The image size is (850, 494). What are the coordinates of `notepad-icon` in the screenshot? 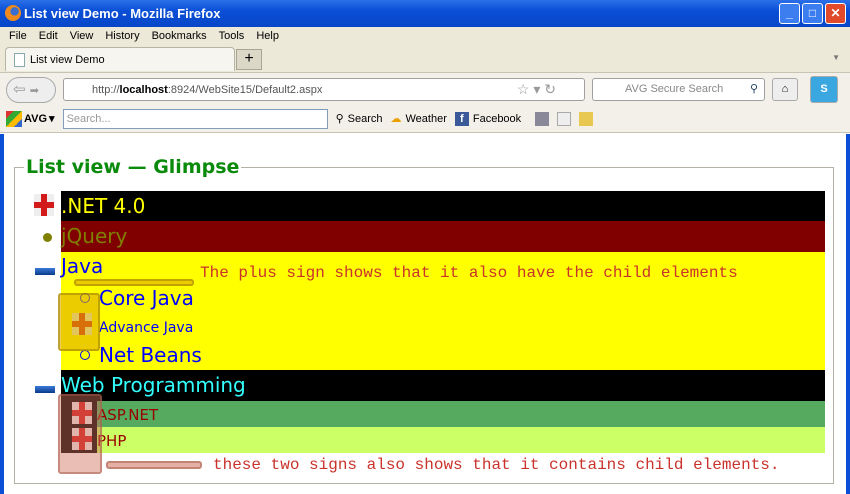 It's located at (564, 118).